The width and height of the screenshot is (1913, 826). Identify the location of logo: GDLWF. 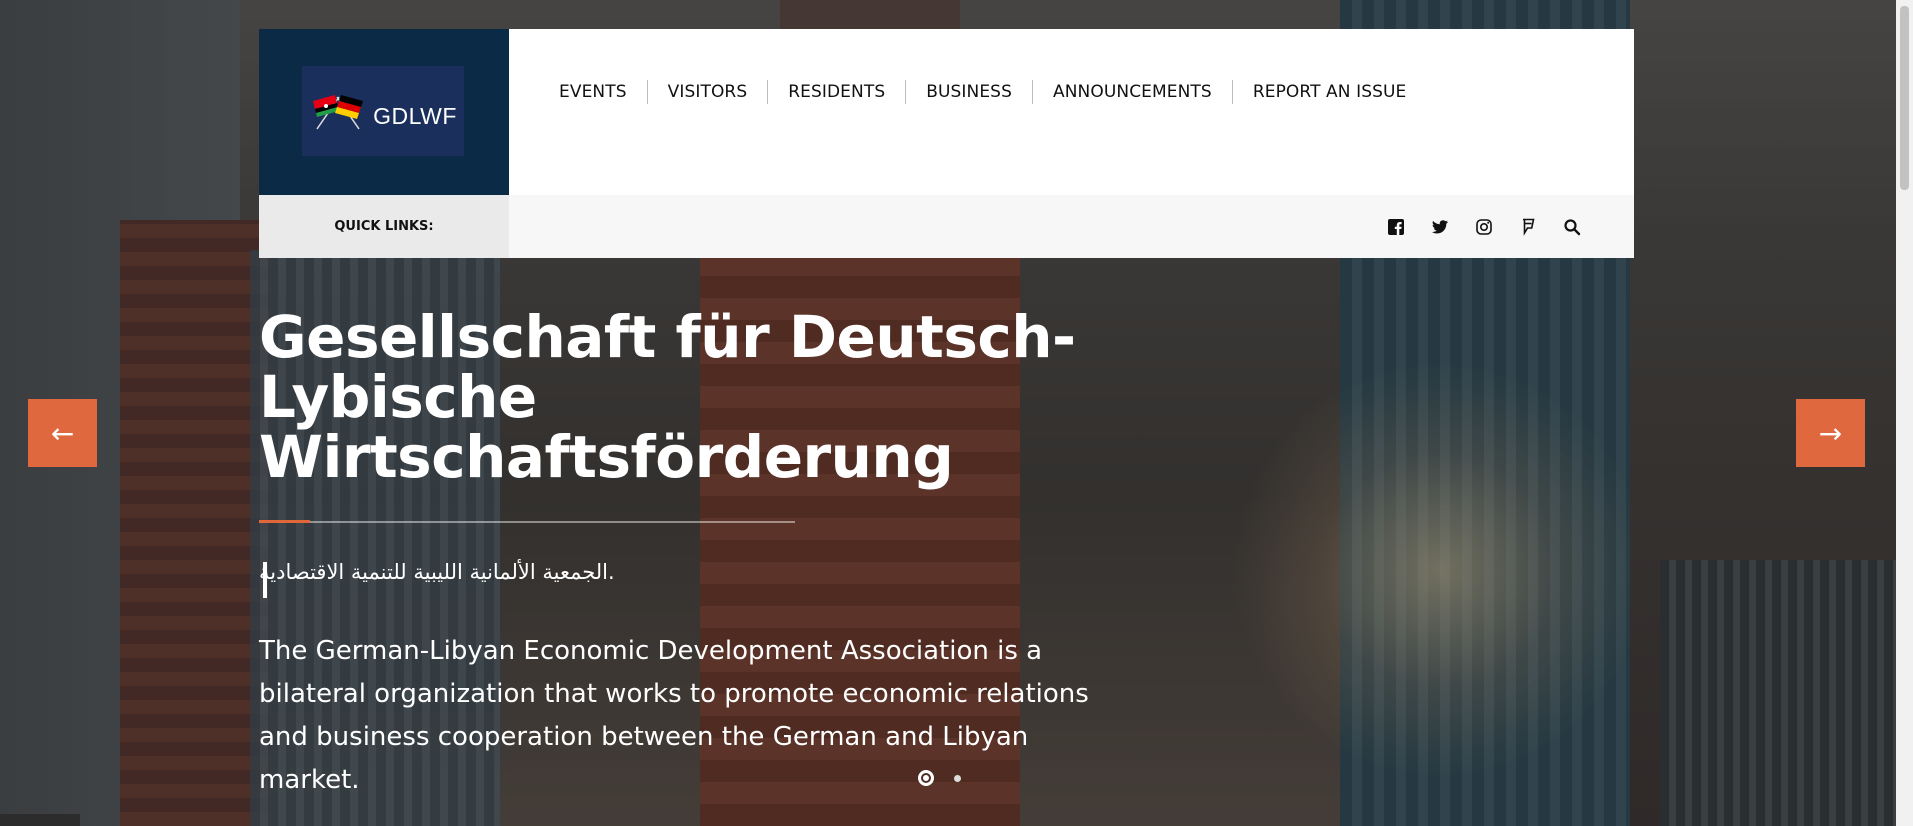
(383, 111).